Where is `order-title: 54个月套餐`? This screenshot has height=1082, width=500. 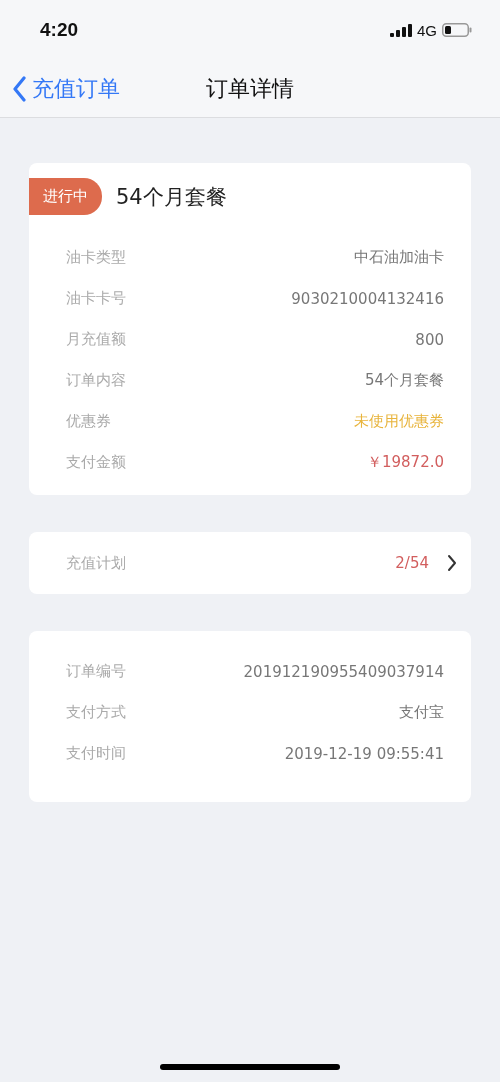 order-title: 54个月套餐 is located at coordinates (171, 197).